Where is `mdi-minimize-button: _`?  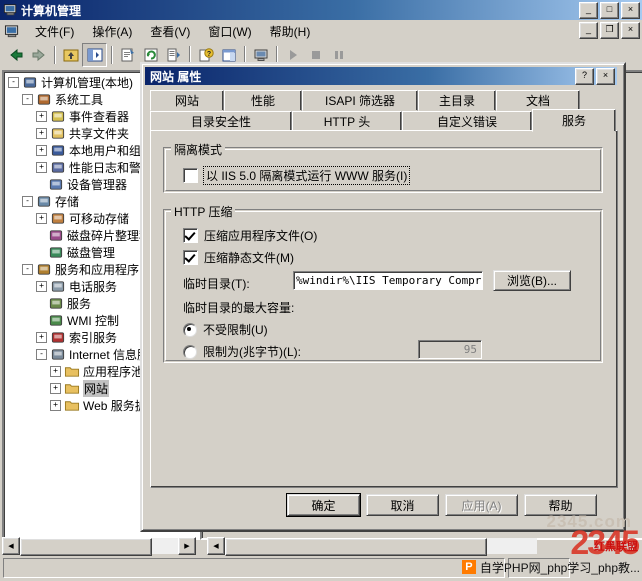 mdi-minimize-button: _ is located at coordinates (588, 30).